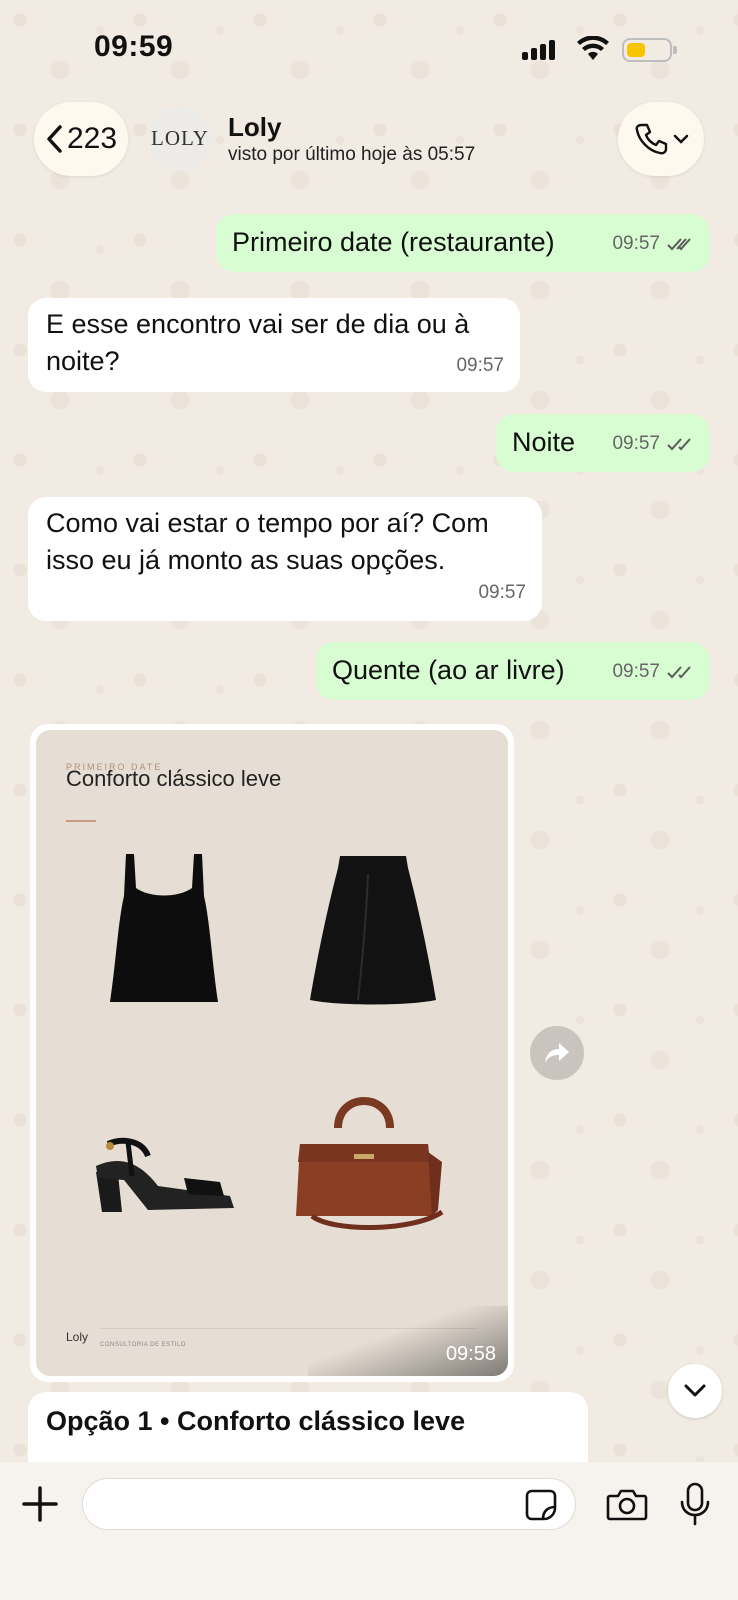  Describe the element at coordinates (40, 1504) in the screenshot. I see `plus-icon` at that location.